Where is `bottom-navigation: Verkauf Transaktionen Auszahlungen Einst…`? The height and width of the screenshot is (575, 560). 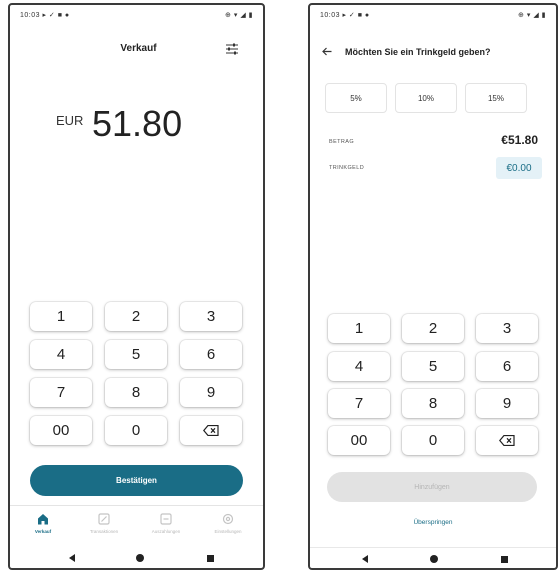 bottom-navigation: Verkauf Transaktionen Auszahlungen Einst… is located at coordinates (136, 525).